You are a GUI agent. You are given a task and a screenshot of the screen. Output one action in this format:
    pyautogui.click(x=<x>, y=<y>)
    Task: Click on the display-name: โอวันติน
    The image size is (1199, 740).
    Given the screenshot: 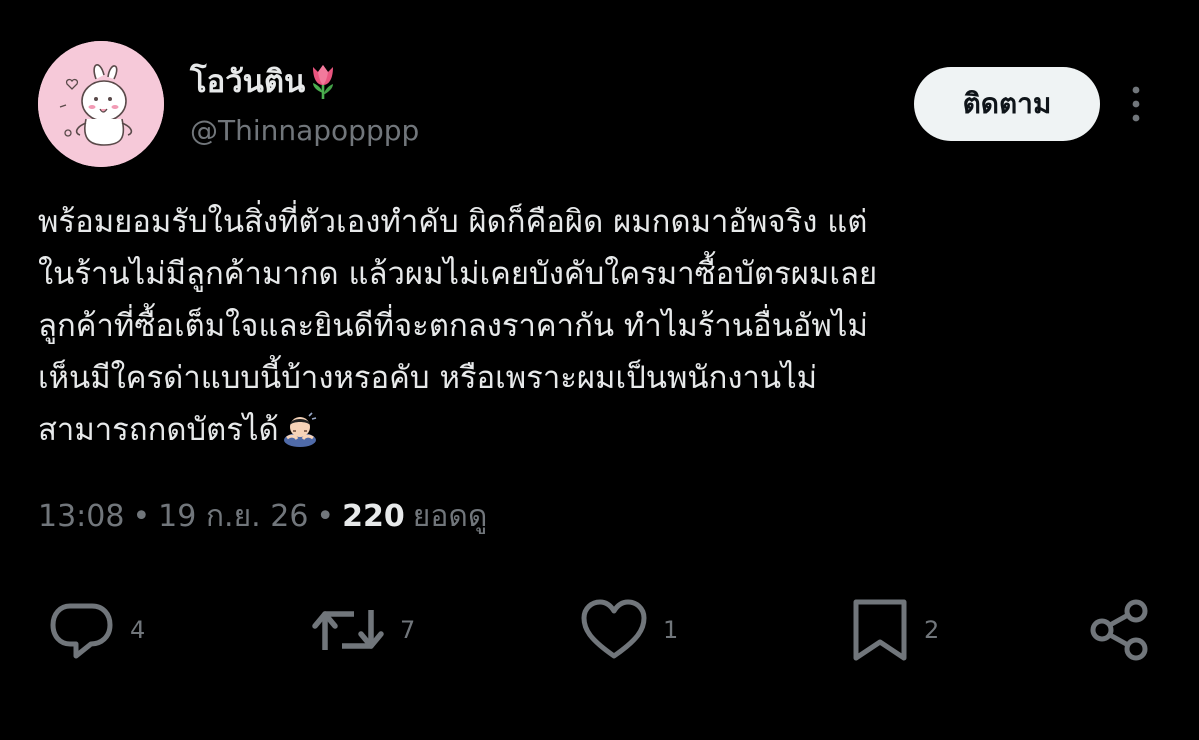 What is the action you would take?
    pyautogui.click(x=264, y=81)
    